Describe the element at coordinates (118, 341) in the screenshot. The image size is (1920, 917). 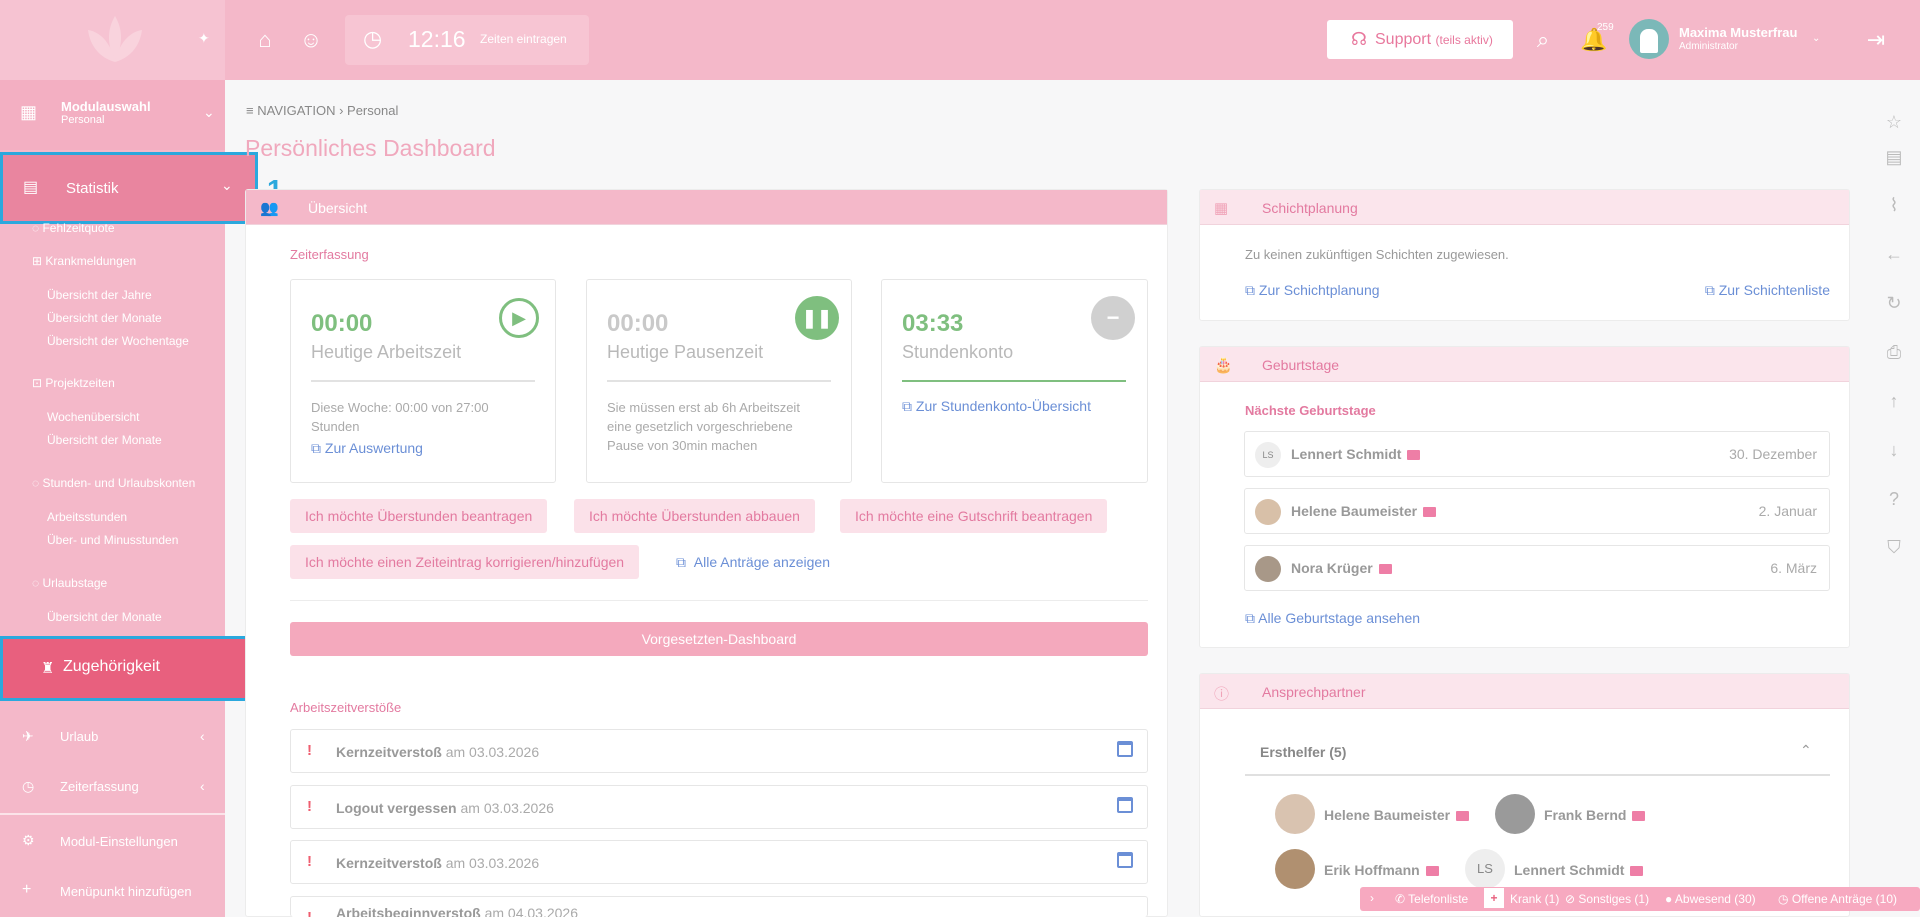
I see `sidebar-subitem: Übersicht der Wochentage` at that location.